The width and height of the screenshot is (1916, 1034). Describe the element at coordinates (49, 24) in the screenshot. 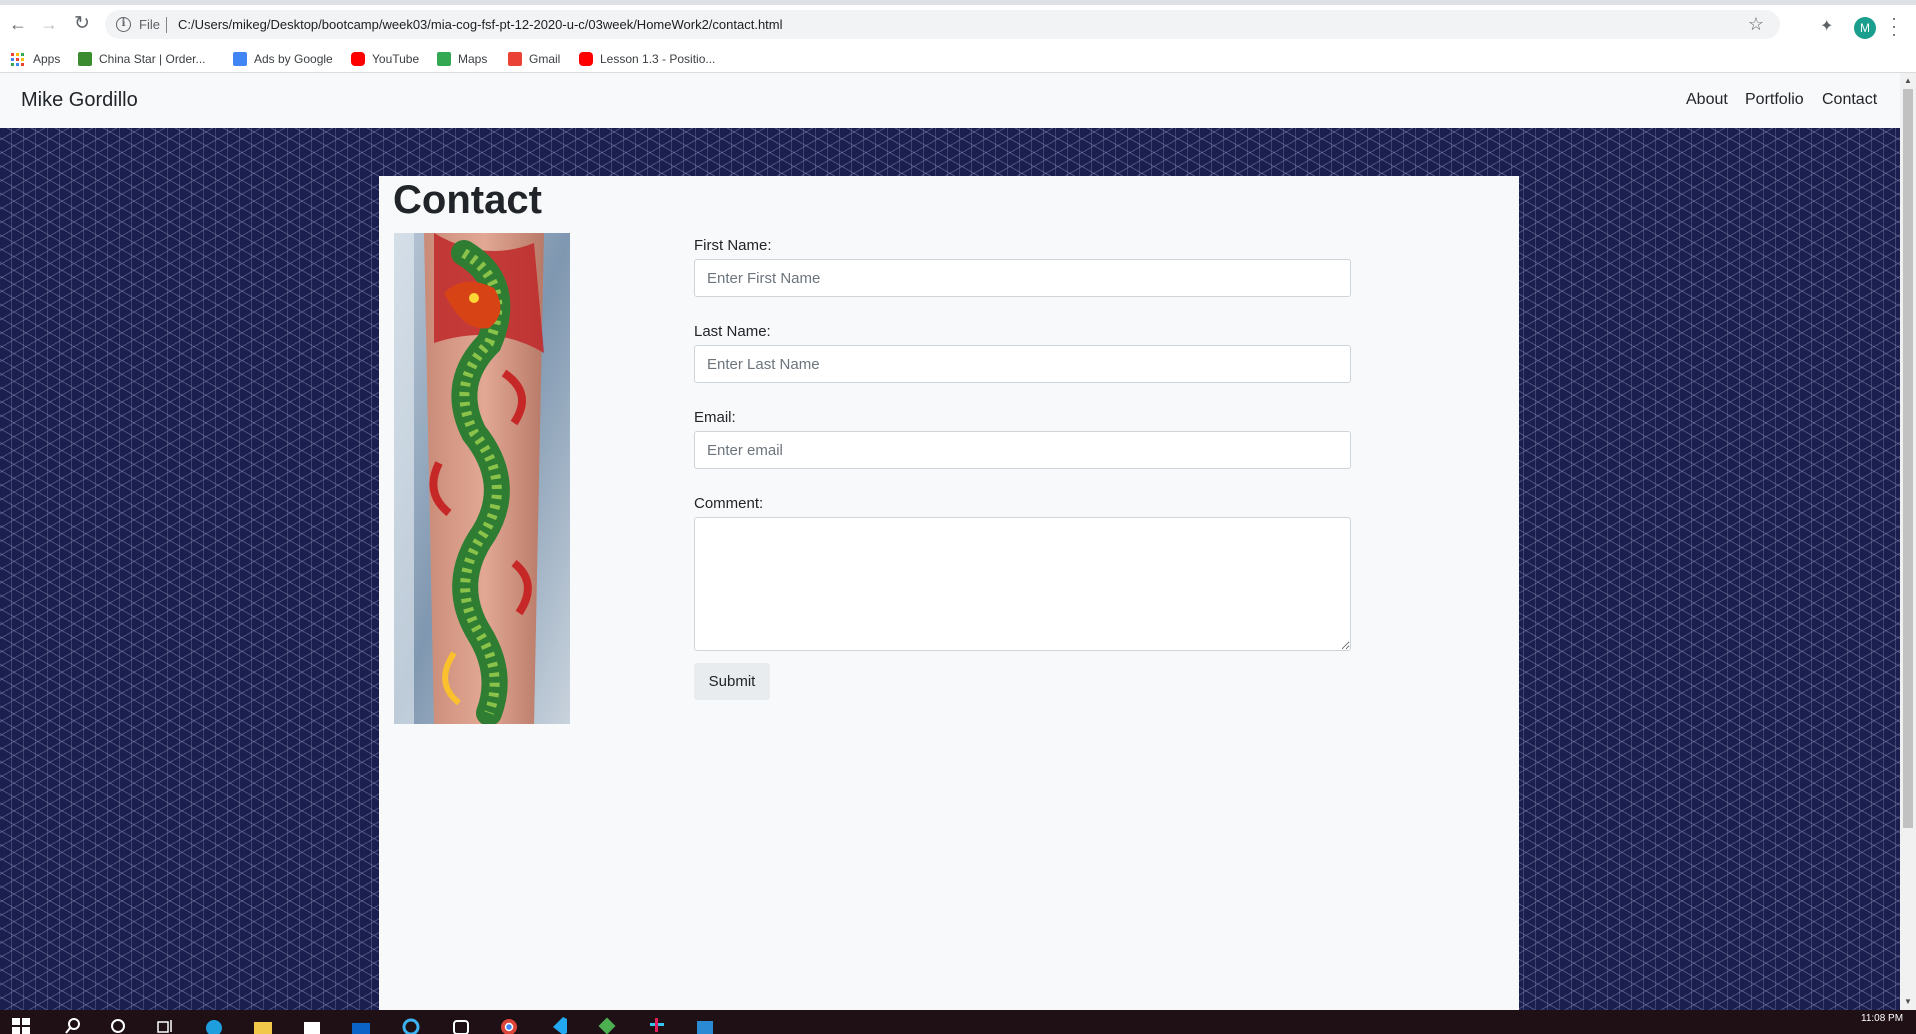

I see `forward-icon: →` at that location.